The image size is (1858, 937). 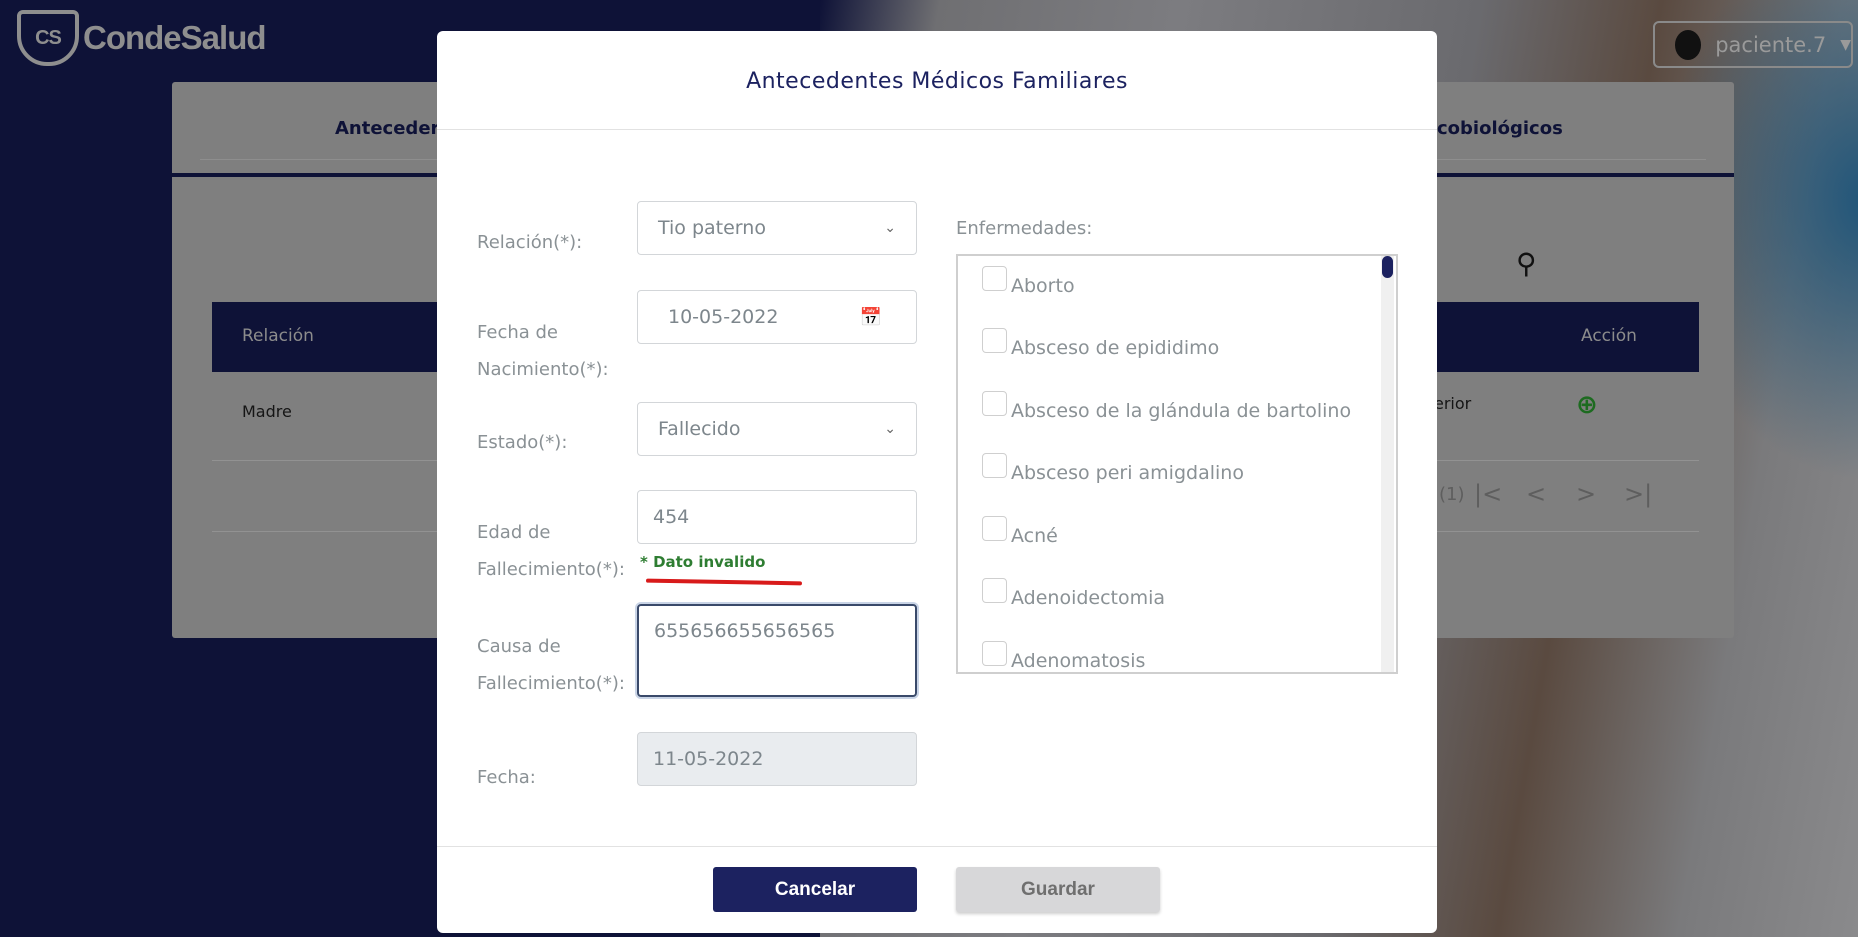 I want to click on caret-down-icon: ▼, so click(x=1845, y=44).